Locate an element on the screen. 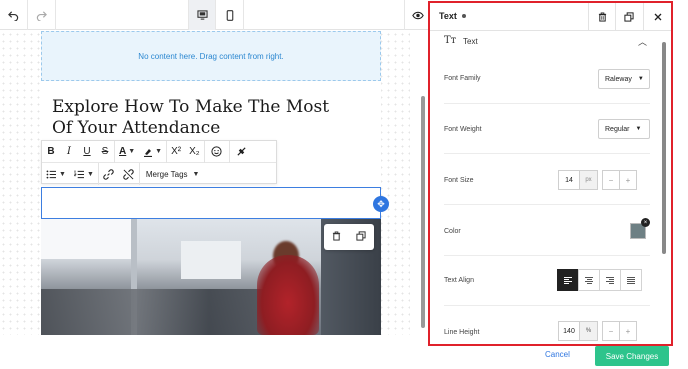 The width and height of the screenshot is (688, 369). move-handle: ✥ is located at coordinates (381, 204).